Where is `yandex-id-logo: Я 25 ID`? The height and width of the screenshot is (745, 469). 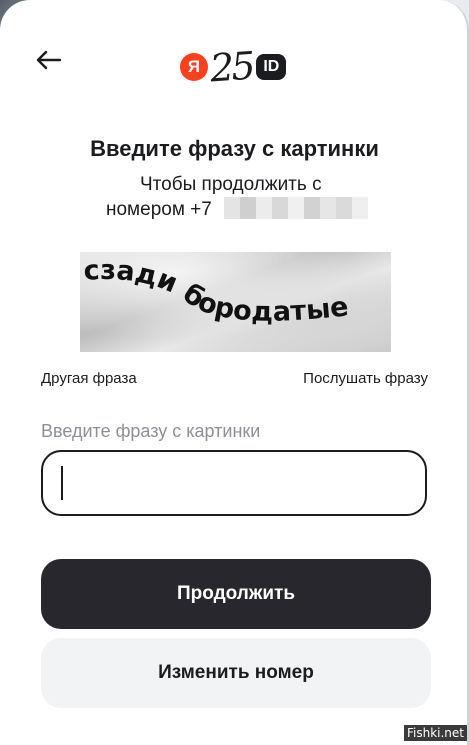
yandex-id-logo: Я 25 ID is located at coordinates (233, 67).